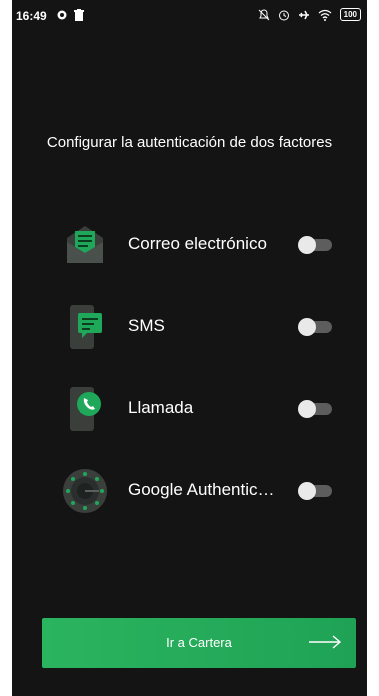  What do you see at coordinates (303, 14) in the screenshot?
I see `airplane-icon` at bounding box center [303, 14].